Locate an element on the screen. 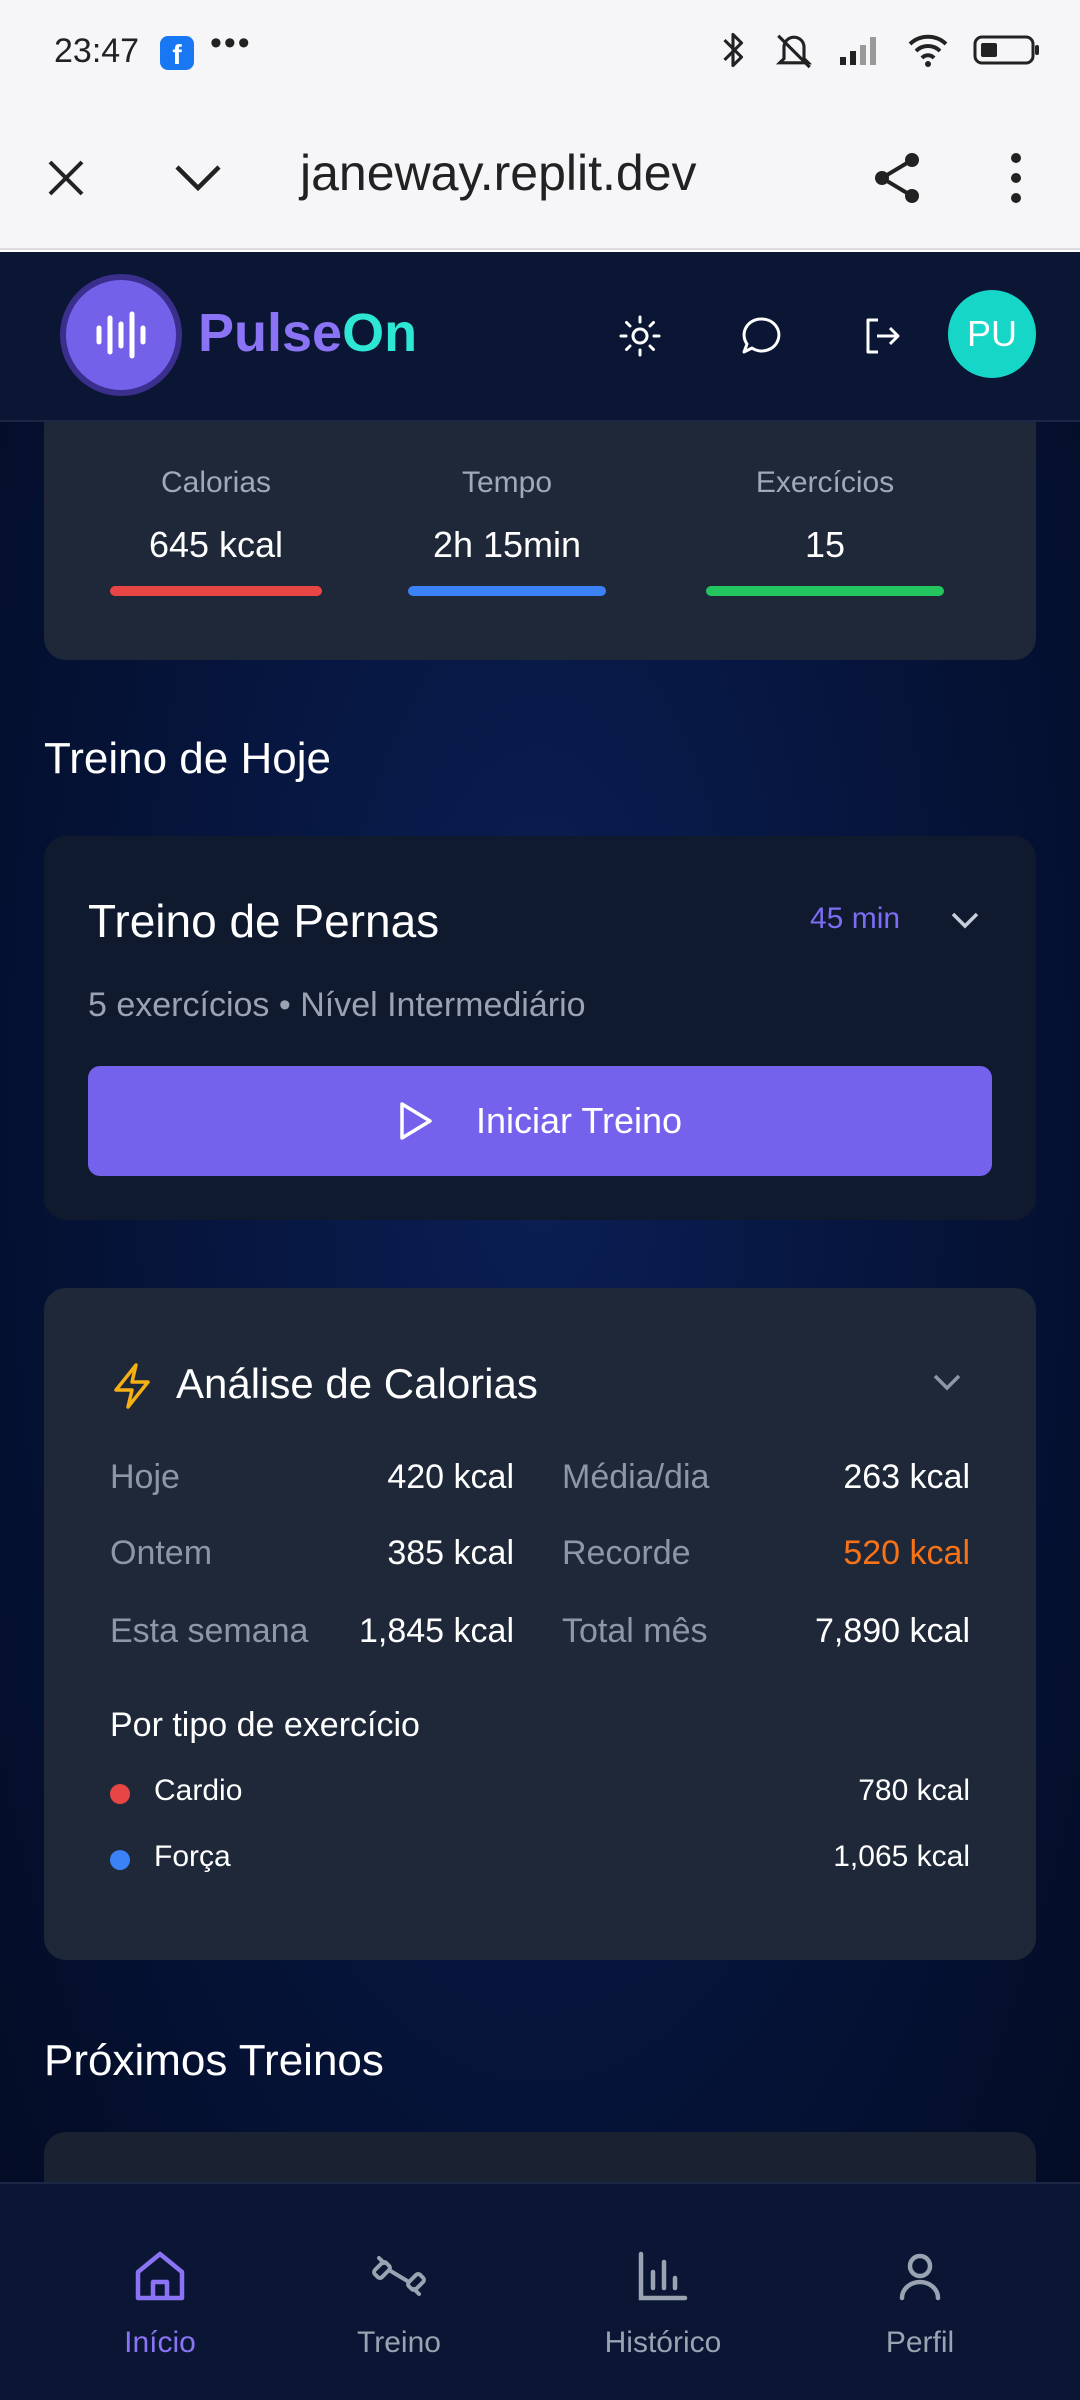 The image size is (1080, 2400). avatar: PU is located at coordinates (992, 334).